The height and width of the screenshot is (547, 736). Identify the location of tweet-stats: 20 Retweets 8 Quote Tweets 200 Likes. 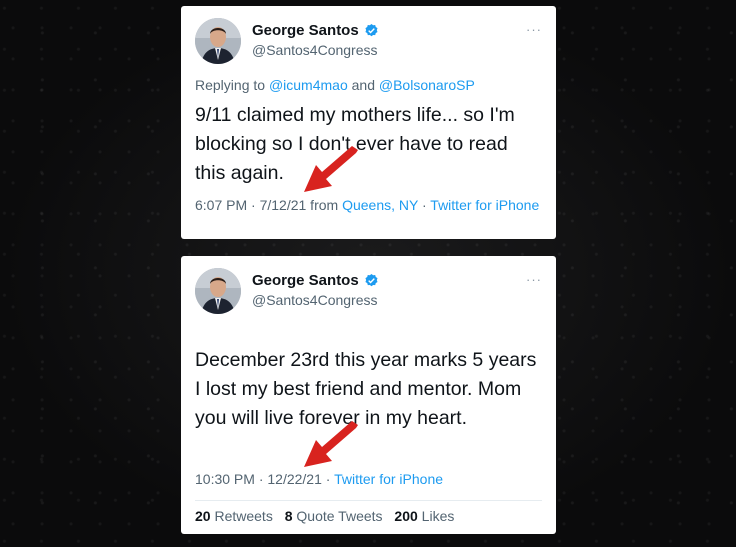
(328, 516).